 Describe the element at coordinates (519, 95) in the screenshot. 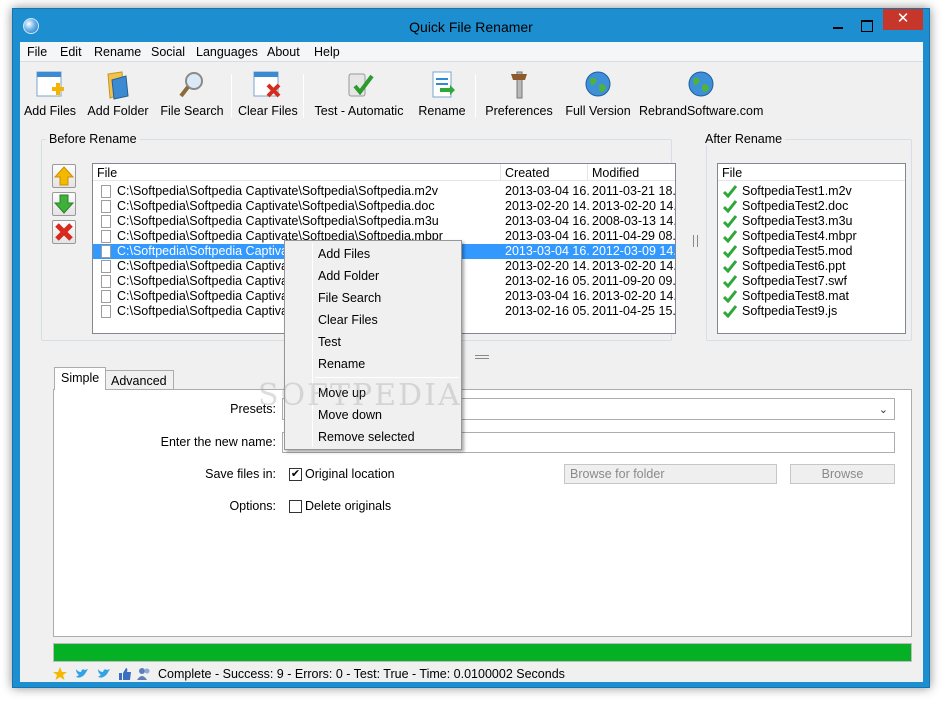

I see `preferences-button: Preferences` at that location.